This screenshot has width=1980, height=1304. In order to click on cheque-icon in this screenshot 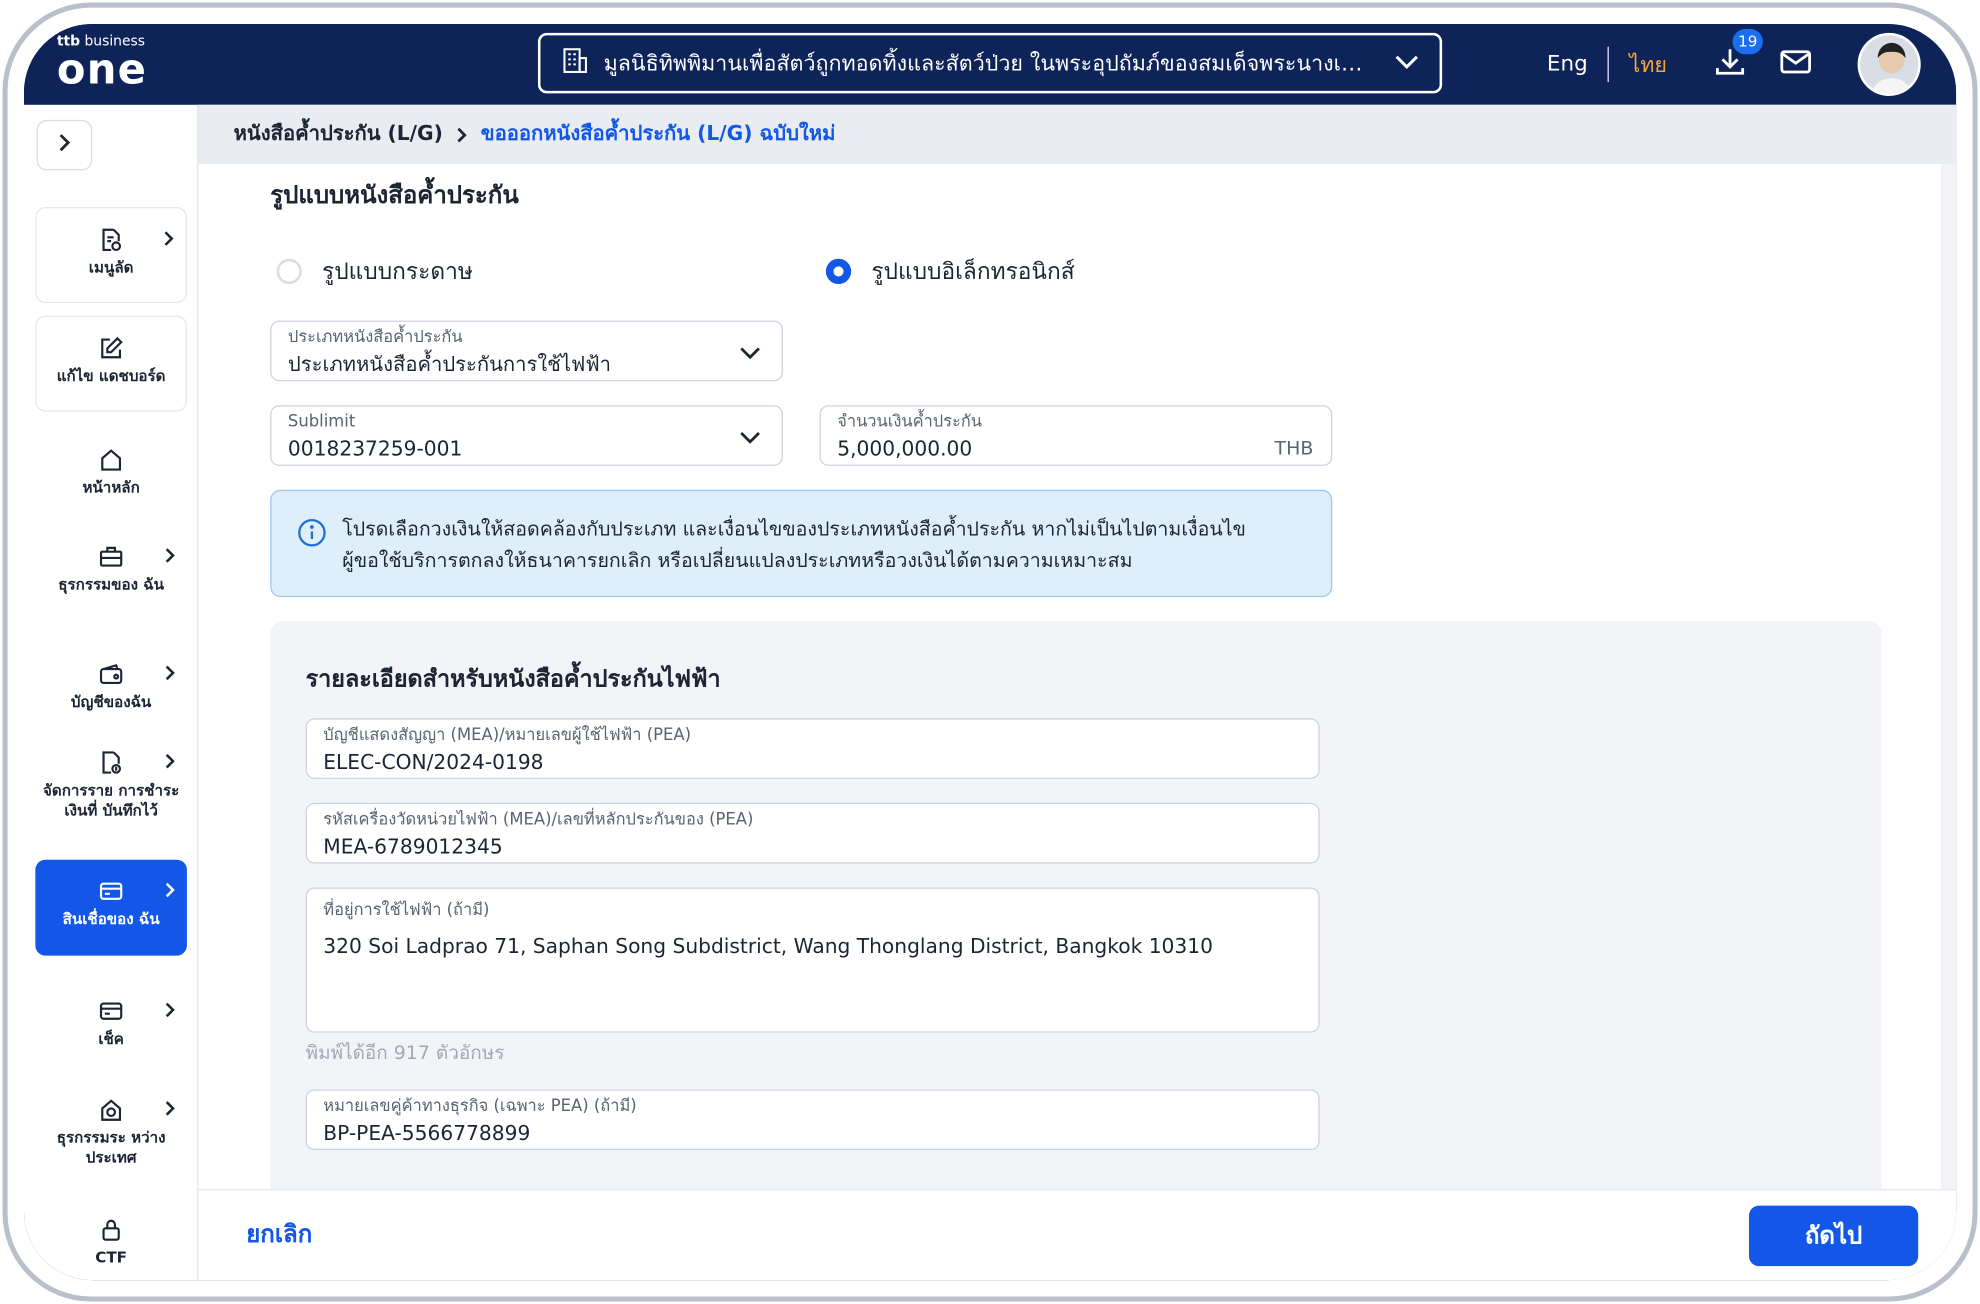, I will do `click(110, 1011)`.